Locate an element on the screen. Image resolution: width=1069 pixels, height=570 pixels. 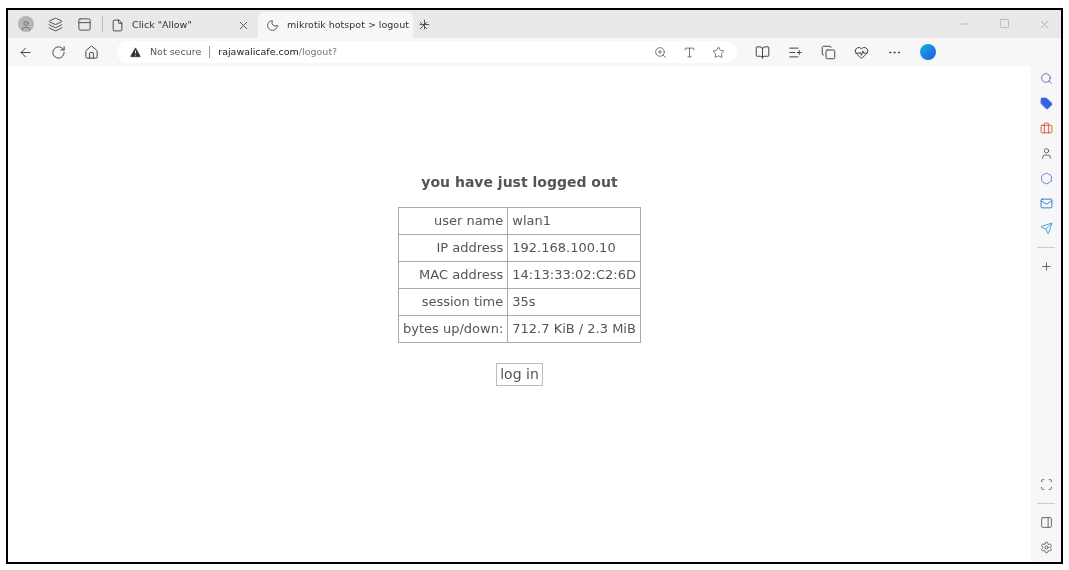
field-label: user name is located at coordinates (453, 221).